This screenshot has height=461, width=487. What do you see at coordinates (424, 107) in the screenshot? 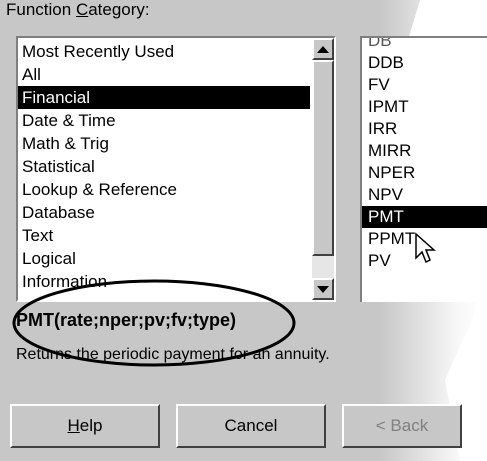
I see `function-item: IPMT` at bounding box center [424, 107].